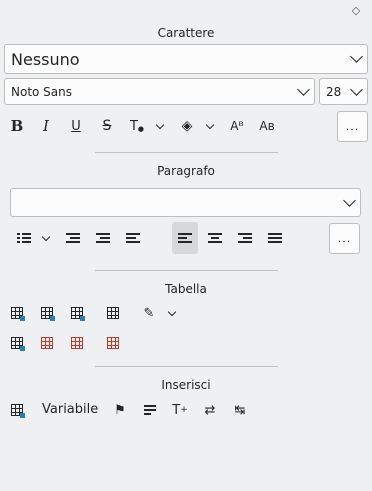 This screenshot has width=372, height=491. Describe the element at coordinates (76, 126) in the screenshot. I see `underline-icon: U` at that location.